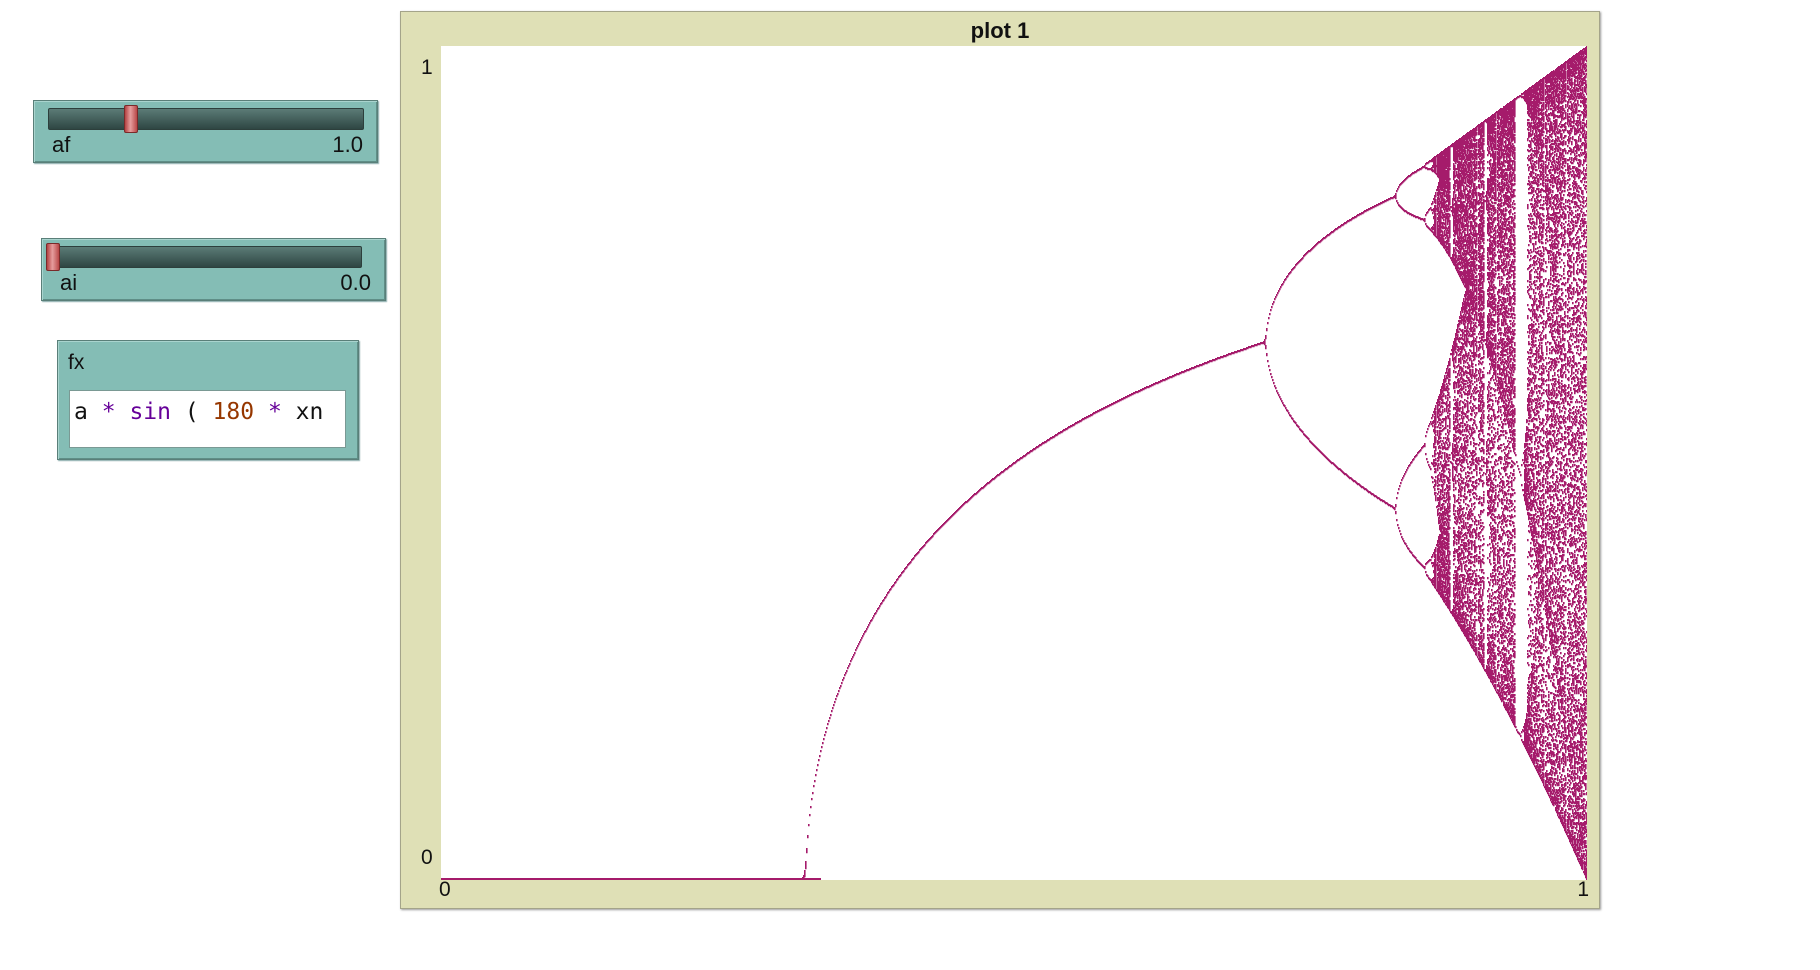  I want to click on code-token: xn, so click(302, 412).